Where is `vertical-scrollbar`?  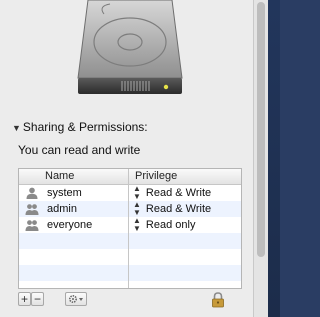
vertical-scrollbar is located at coordinates (260, 158).